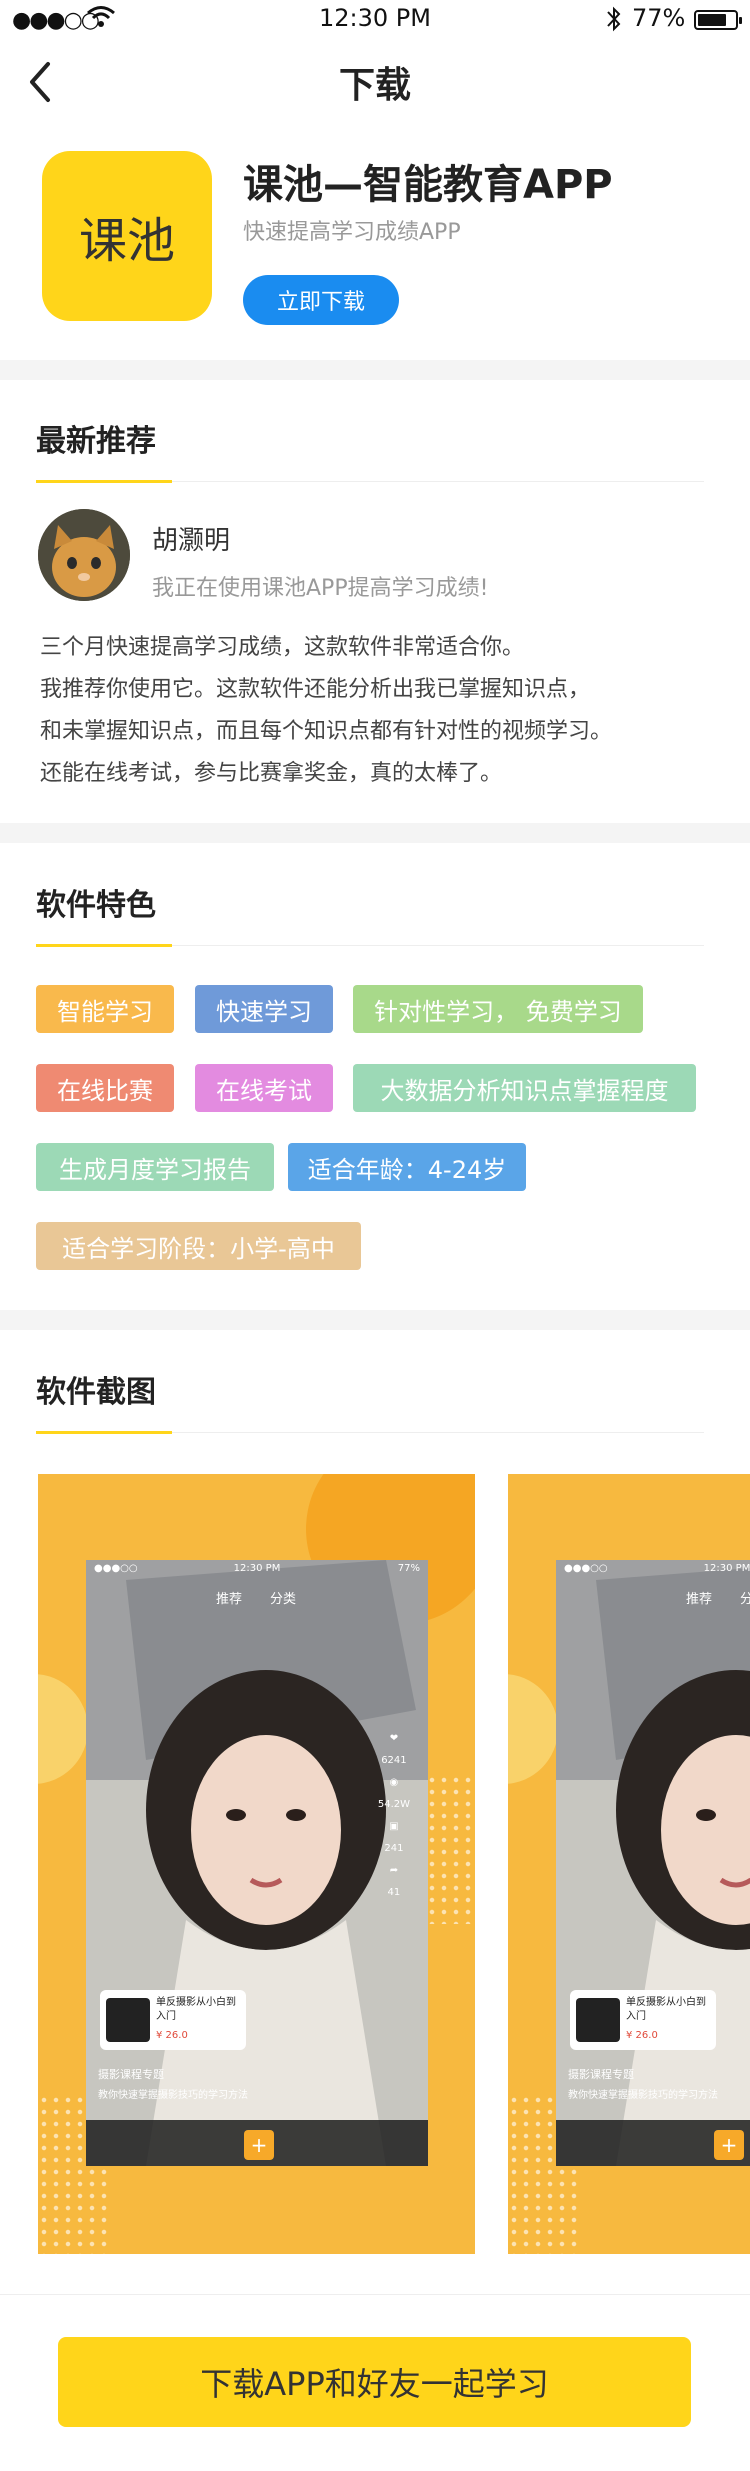 Image resolution: width=750 pixels, height=2471 pixels. What do you see at coordinates (321, 300) in the screenshot?
I see `download-button: 立即下载` at bounding box center [321, 300].